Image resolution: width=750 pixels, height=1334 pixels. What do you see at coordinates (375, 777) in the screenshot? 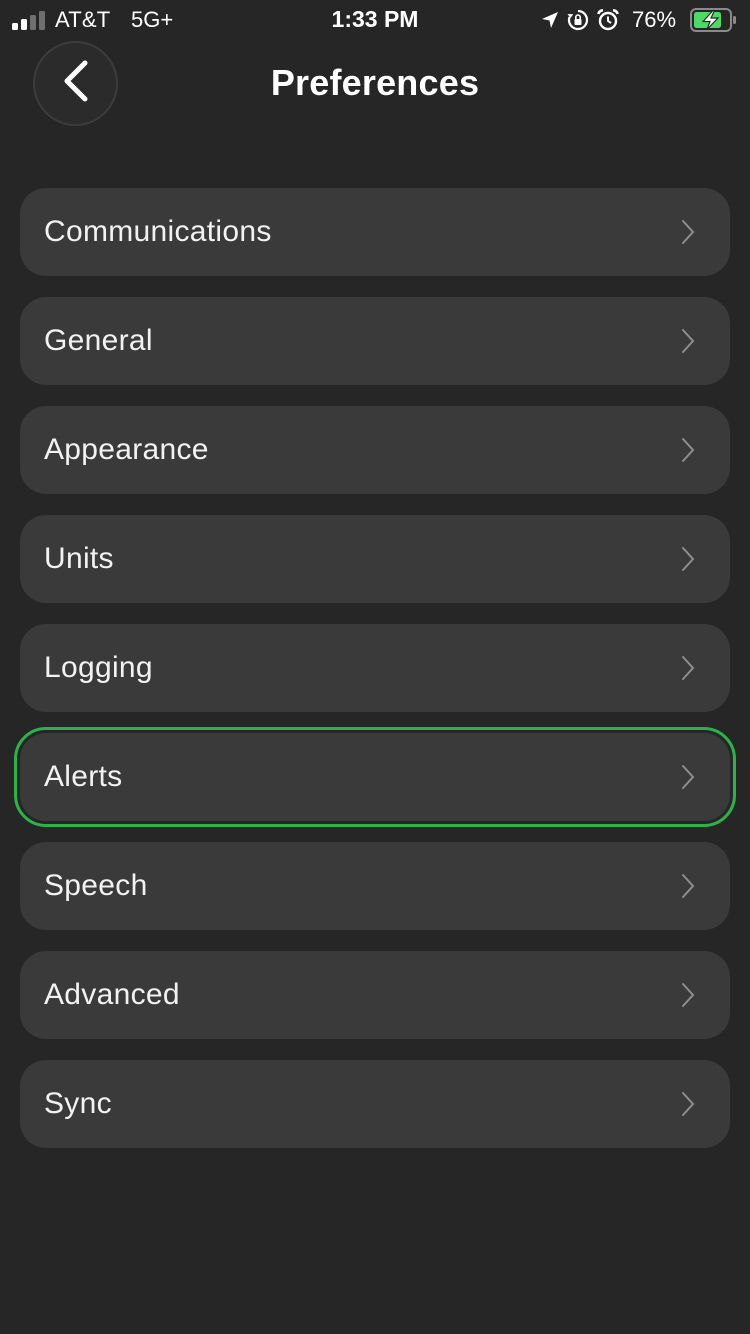
I see `menu-item-alerts: Alerts` at bounding box center [375, 777].